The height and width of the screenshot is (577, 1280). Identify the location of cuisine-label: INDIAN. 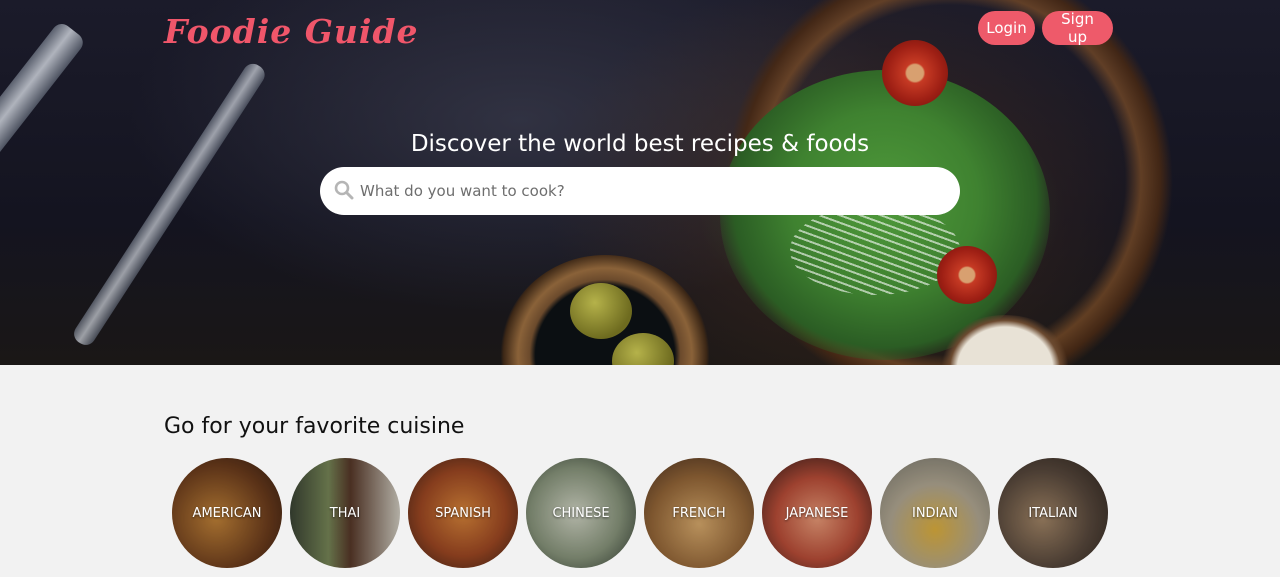
(935, 513).